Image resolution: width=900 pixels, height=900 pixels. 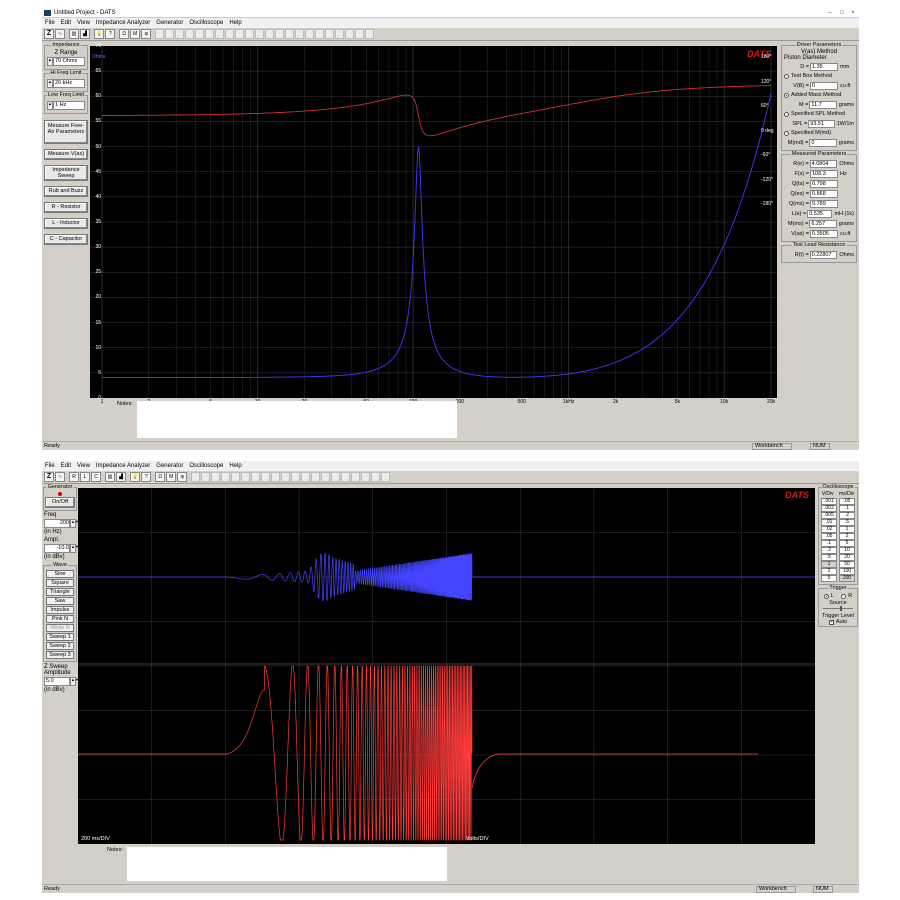 What do you see at coordinates (171, 477) in the screenshot?
I see `mass-icon: M` at bounding box center [171, 477].